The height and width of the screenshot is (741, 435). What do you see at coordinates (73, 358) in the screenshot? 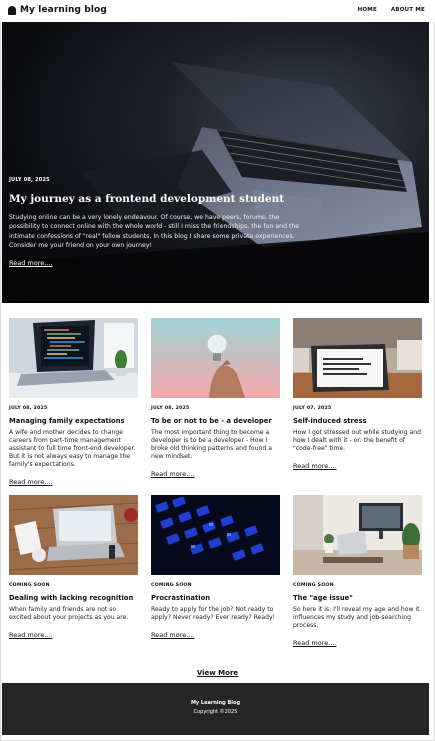
I see `card-image-coding-laptop` at bounding box center [73, 358].